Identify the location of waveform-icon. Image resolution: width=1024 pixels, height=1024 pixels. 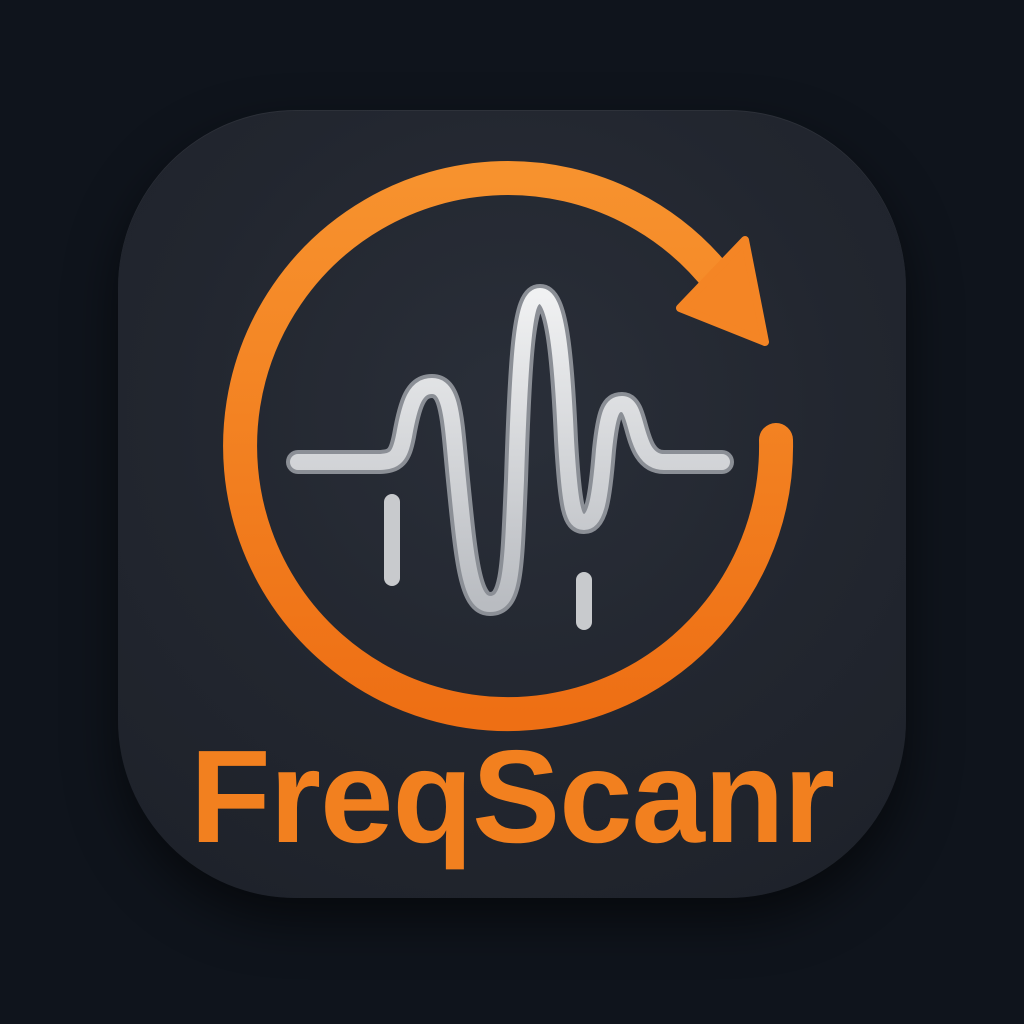
(510, 457).